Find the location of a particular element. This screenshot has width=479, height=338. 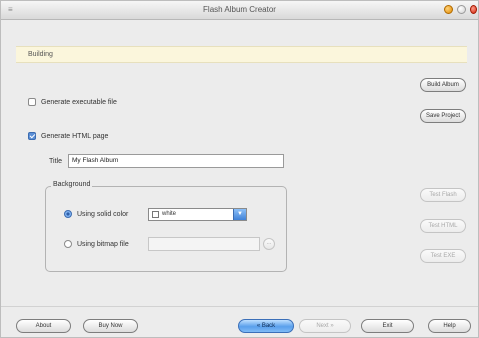

bitmap-option: Using bitmap file is located at coordinates (96, 244).